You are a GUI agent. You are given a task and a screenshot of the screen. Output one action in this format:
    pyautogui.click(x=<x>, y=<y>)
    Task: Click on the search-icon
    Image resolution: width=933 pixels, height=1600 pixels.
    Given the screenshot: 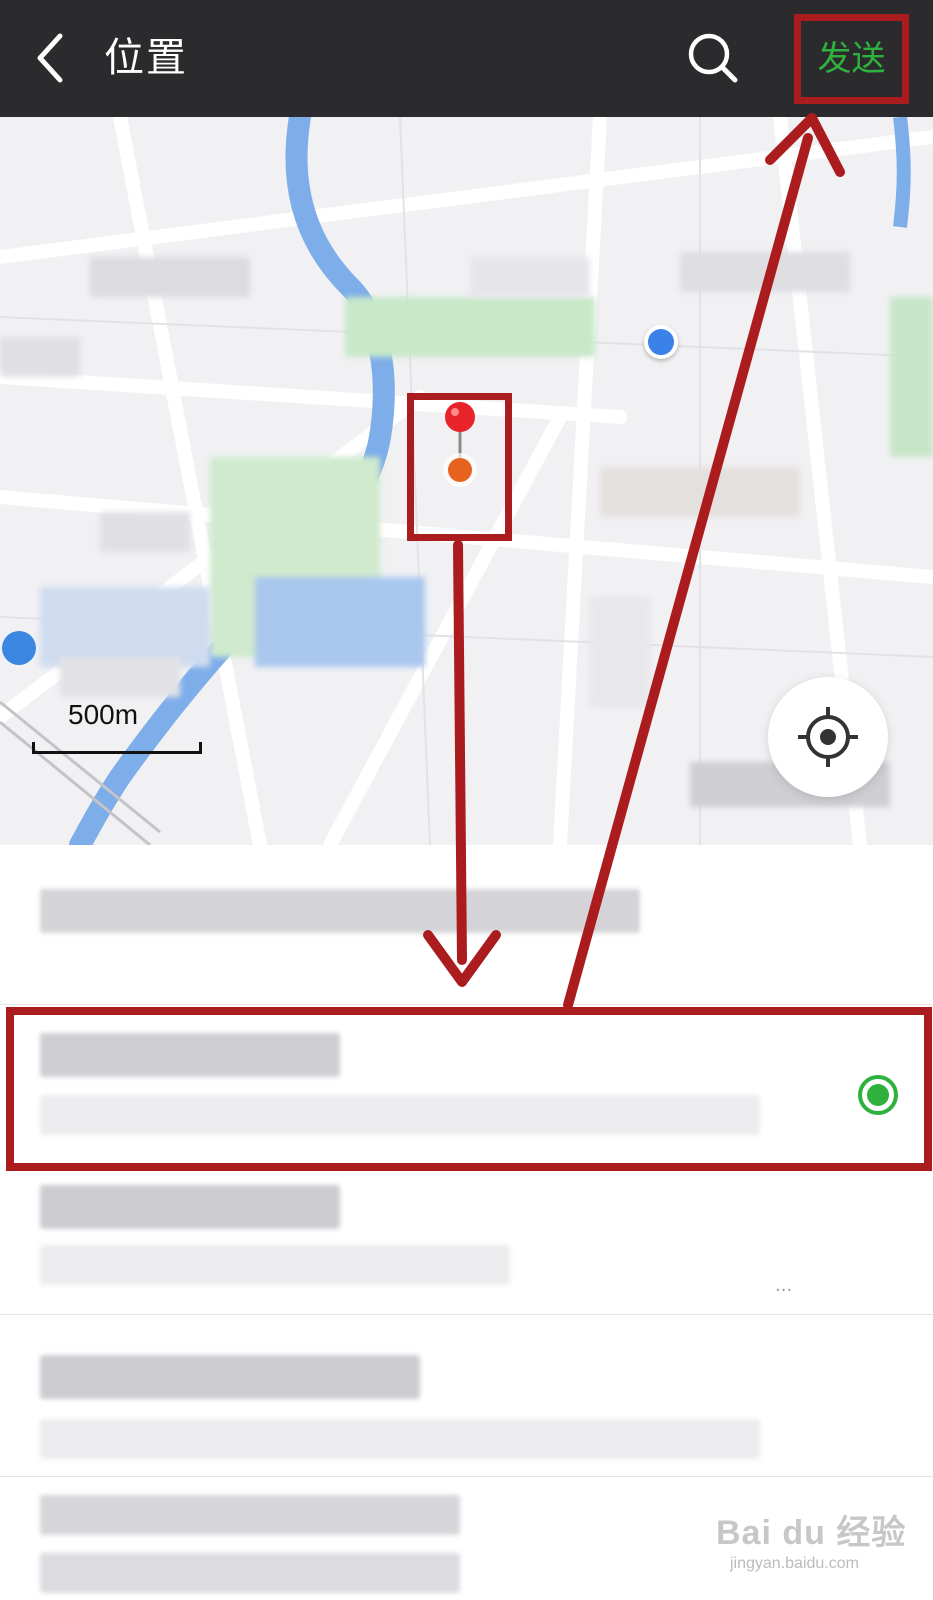 What is the action you would take?
    pyautogui.click(x=713, y=58)
    